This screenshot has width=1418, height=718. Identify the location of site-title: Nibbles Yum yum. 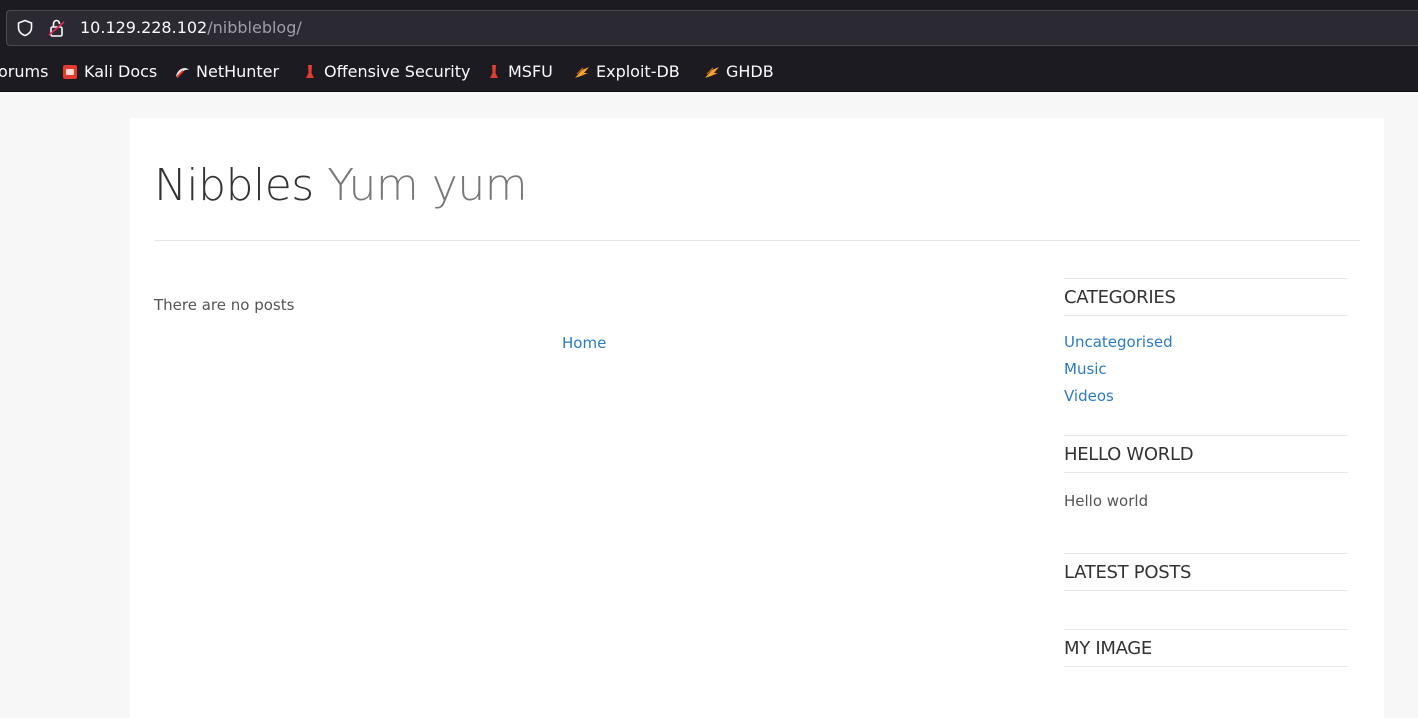
(341, 186).